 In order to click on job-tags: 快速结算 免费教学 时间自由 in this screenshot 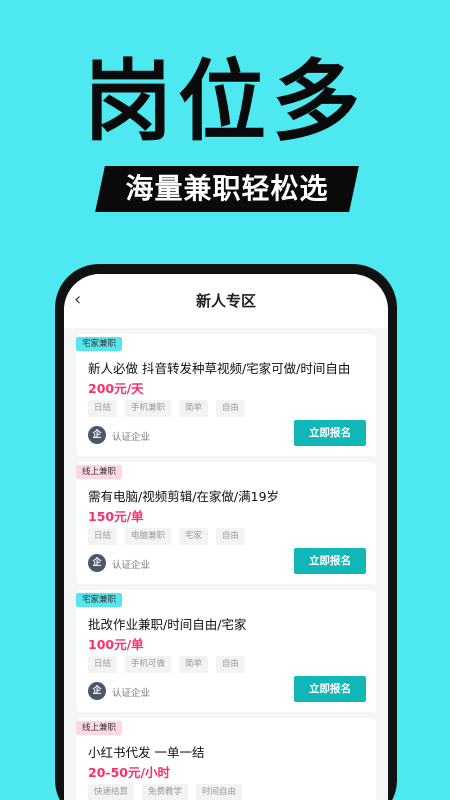, I will do `click(165, 792)`.